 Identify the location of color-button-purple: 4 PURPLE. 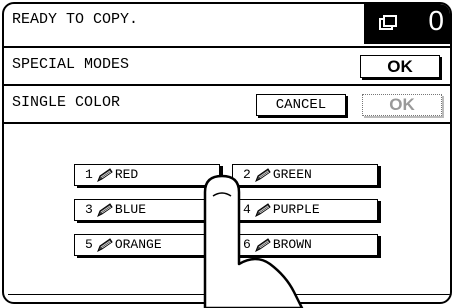
(305, 210).